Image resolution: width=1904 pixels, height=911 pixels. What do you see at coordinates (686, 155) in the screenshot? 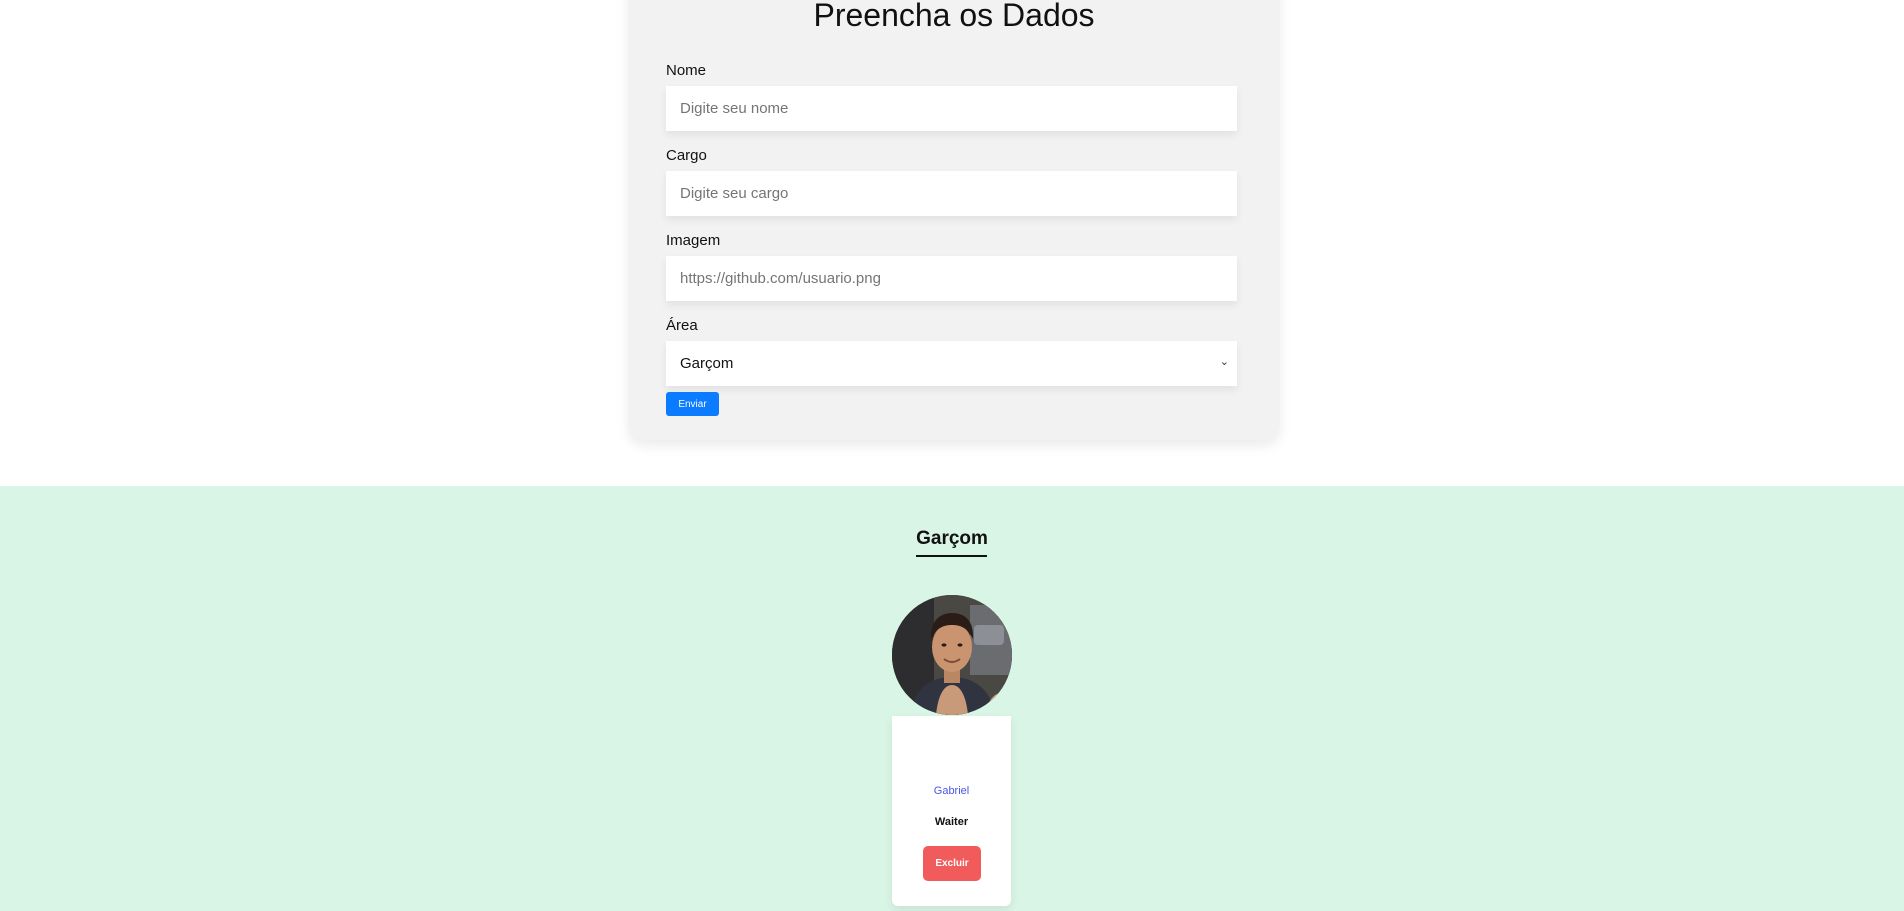
I see `role-label: Cargo` at bounding box center [686, 155].